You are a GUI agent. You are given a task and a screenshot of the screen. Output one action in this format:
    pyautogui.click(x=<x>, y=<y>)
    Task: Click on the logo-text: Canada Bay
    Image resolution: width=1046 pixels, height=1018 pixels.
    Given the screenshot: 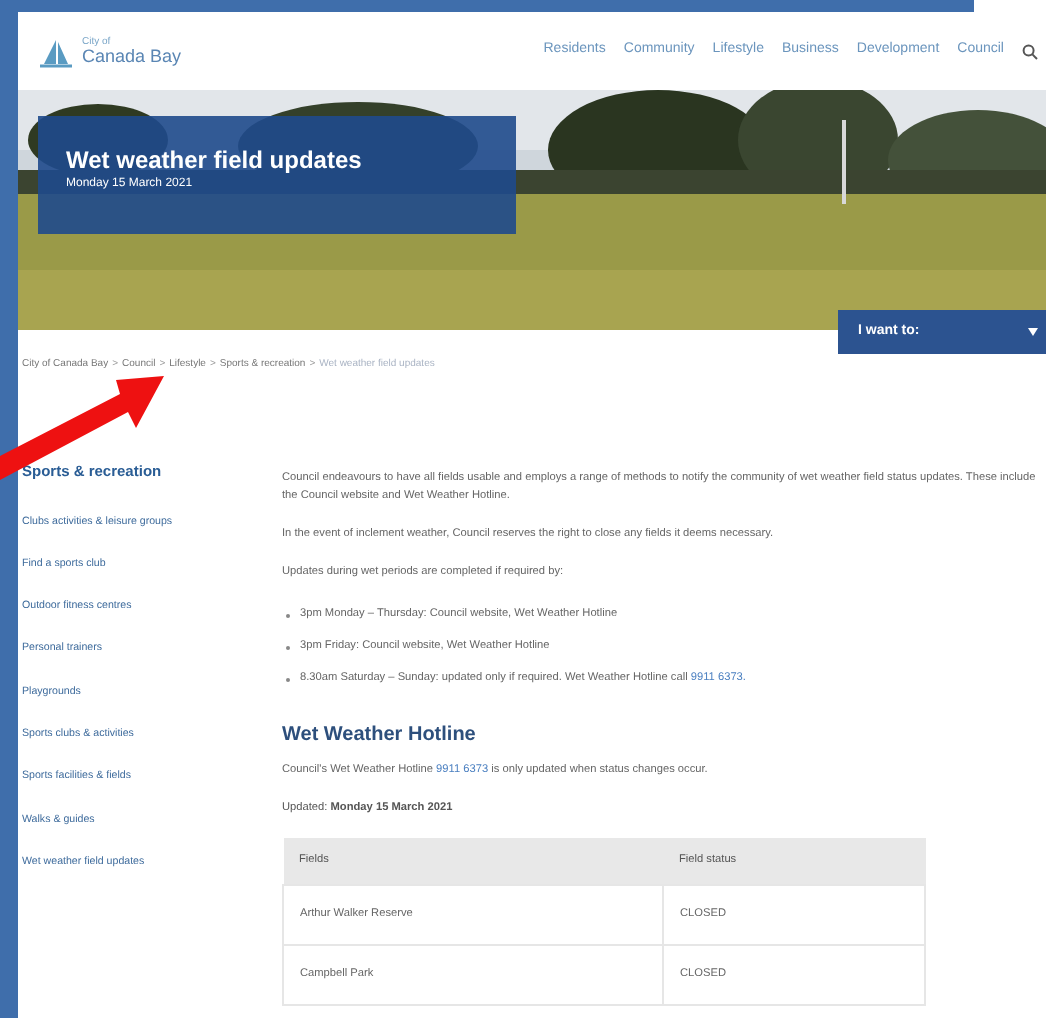 What is the action you would take?
    pyautogui.click(x=132, y=56)
    